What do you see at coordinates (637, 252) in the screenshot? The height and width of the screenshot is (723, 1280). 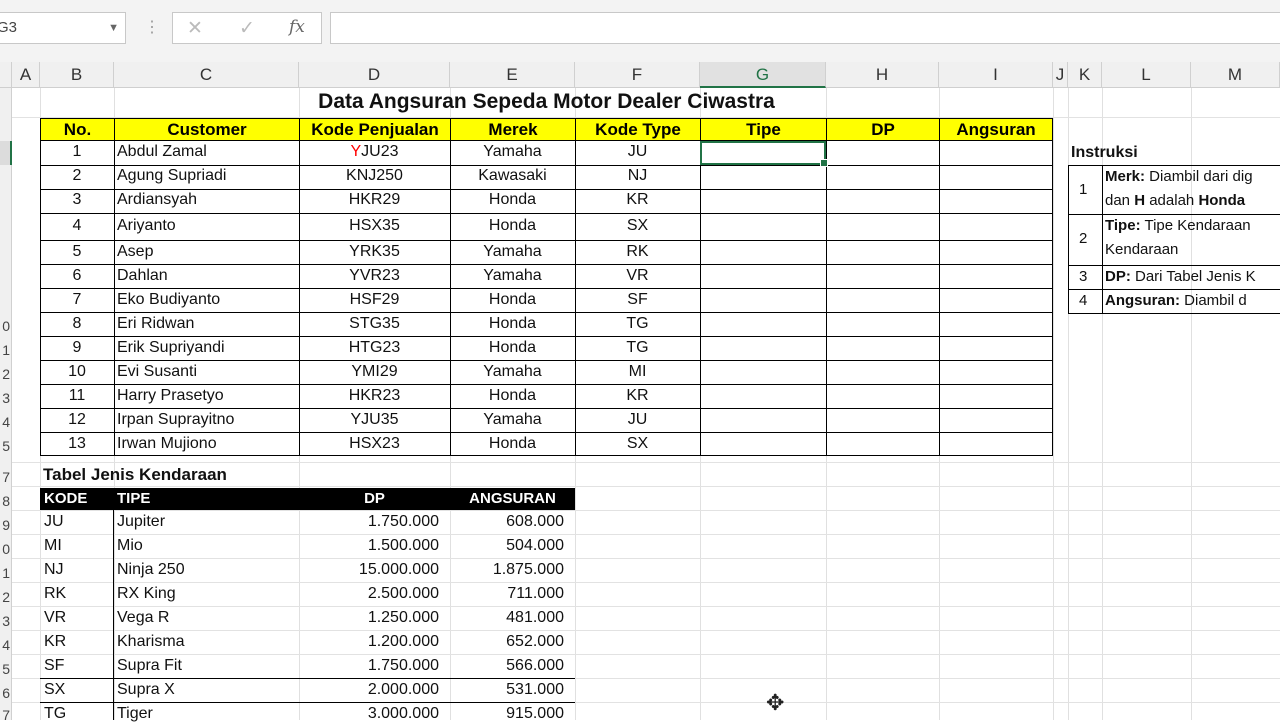 I see `cell-kode-type: RK` at bounding box center [637, 252].